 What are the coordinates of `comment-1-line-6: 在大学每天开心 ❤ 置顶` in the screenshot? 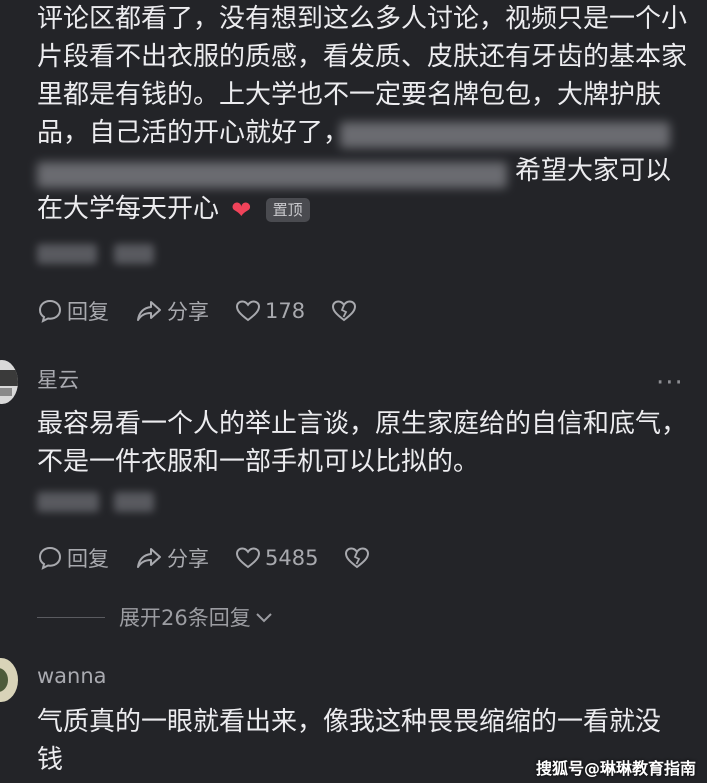 It's located at (362, 209).